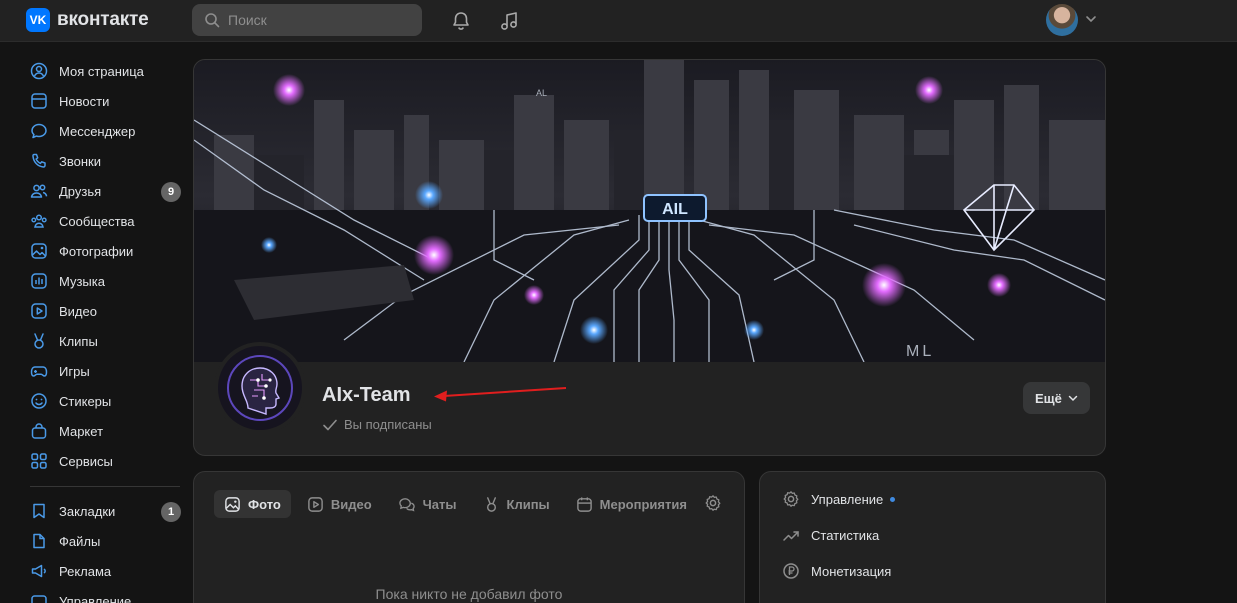 This screenshot has width=1237, height=603. Describe the element at coordinates (106, 541) in the screenshot. I see `sidebar-item-files: Файлы` at that location.